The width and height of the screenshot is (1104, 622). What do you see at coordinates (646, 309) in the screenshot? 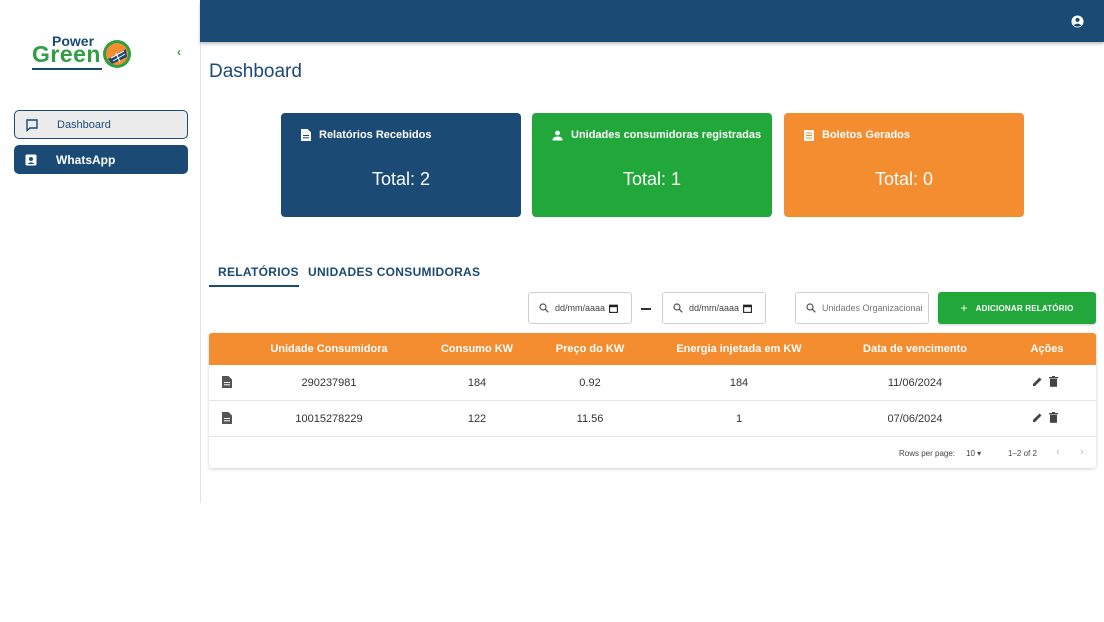
I see `date-range-separator` at bounding box center [646, 309].